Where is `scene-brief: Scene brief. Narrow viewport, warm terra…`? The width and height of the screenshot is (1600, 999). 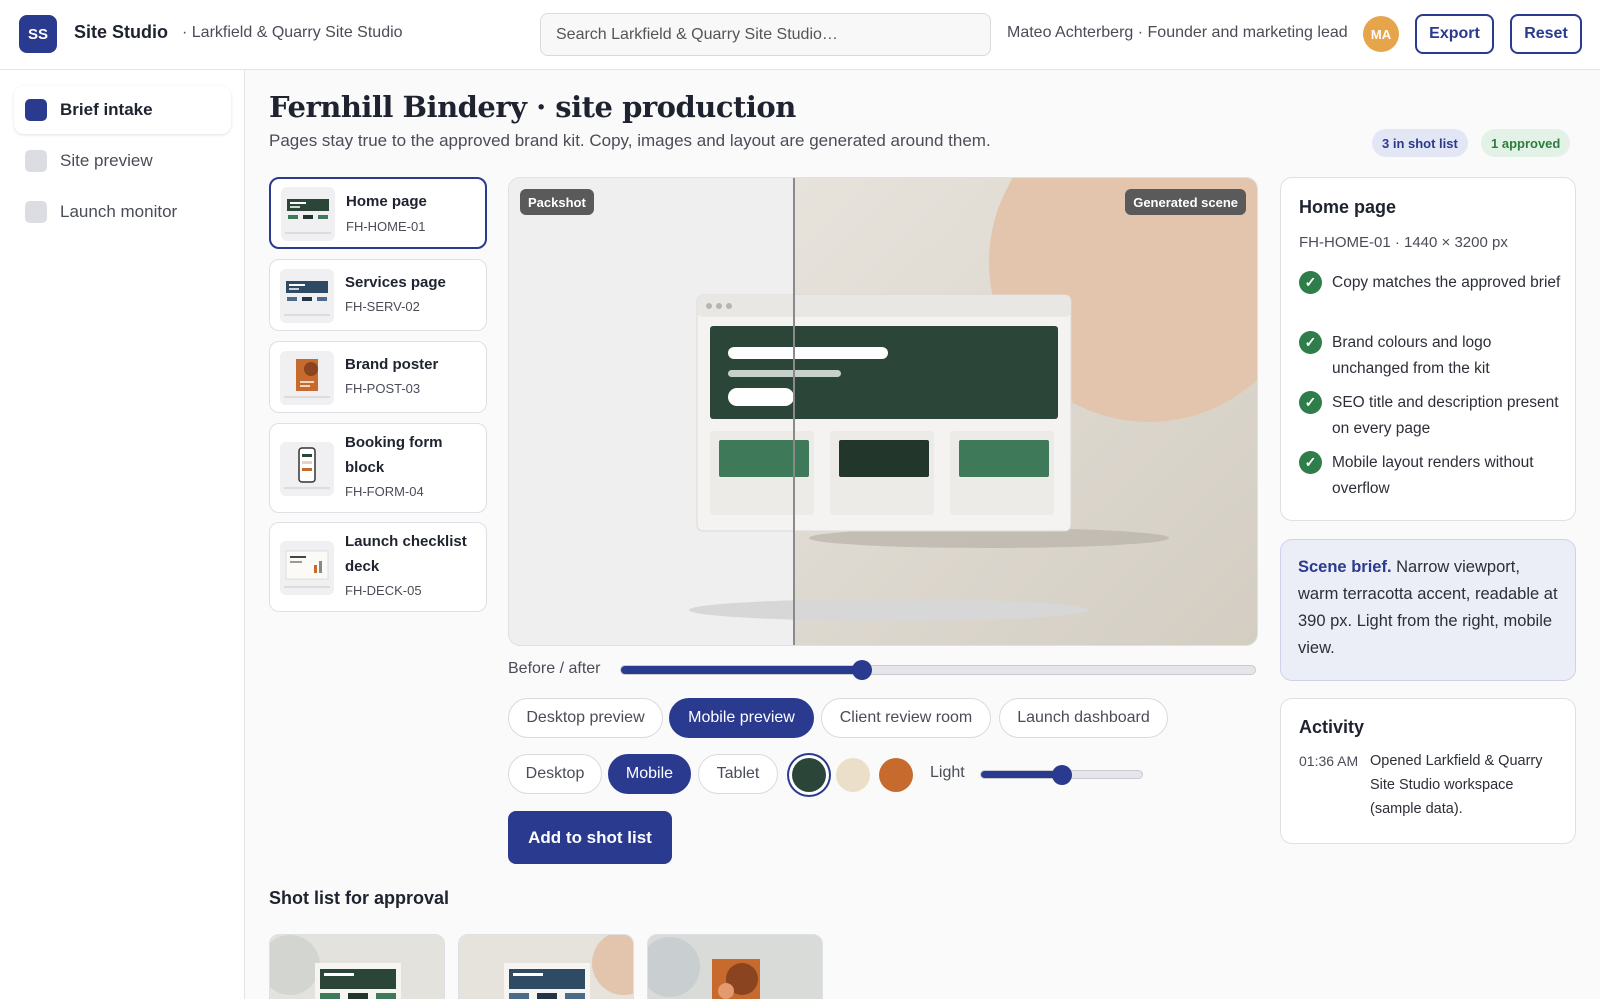
scene-brief: Scene brief. Narrow viewport, warm terra… is located at coordinates (1428, 610).